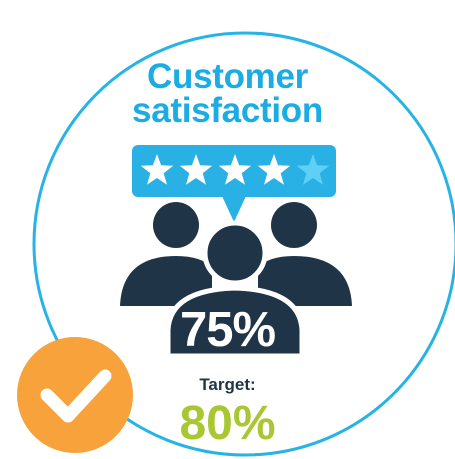 The width and height of the screenshot is (455, 459). Describe the element at coordinates (227, 423) in the screenshot. I see `target-value: 80%` at that location.